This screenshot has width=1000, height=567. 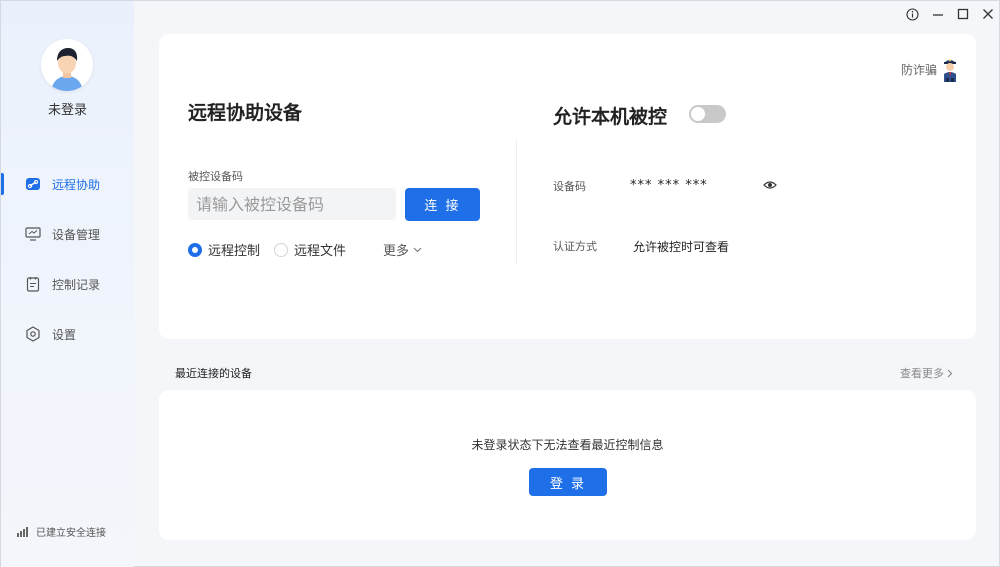 I want to click on anti-fraud-label: 防诈骗, so click(x=919, y=69).